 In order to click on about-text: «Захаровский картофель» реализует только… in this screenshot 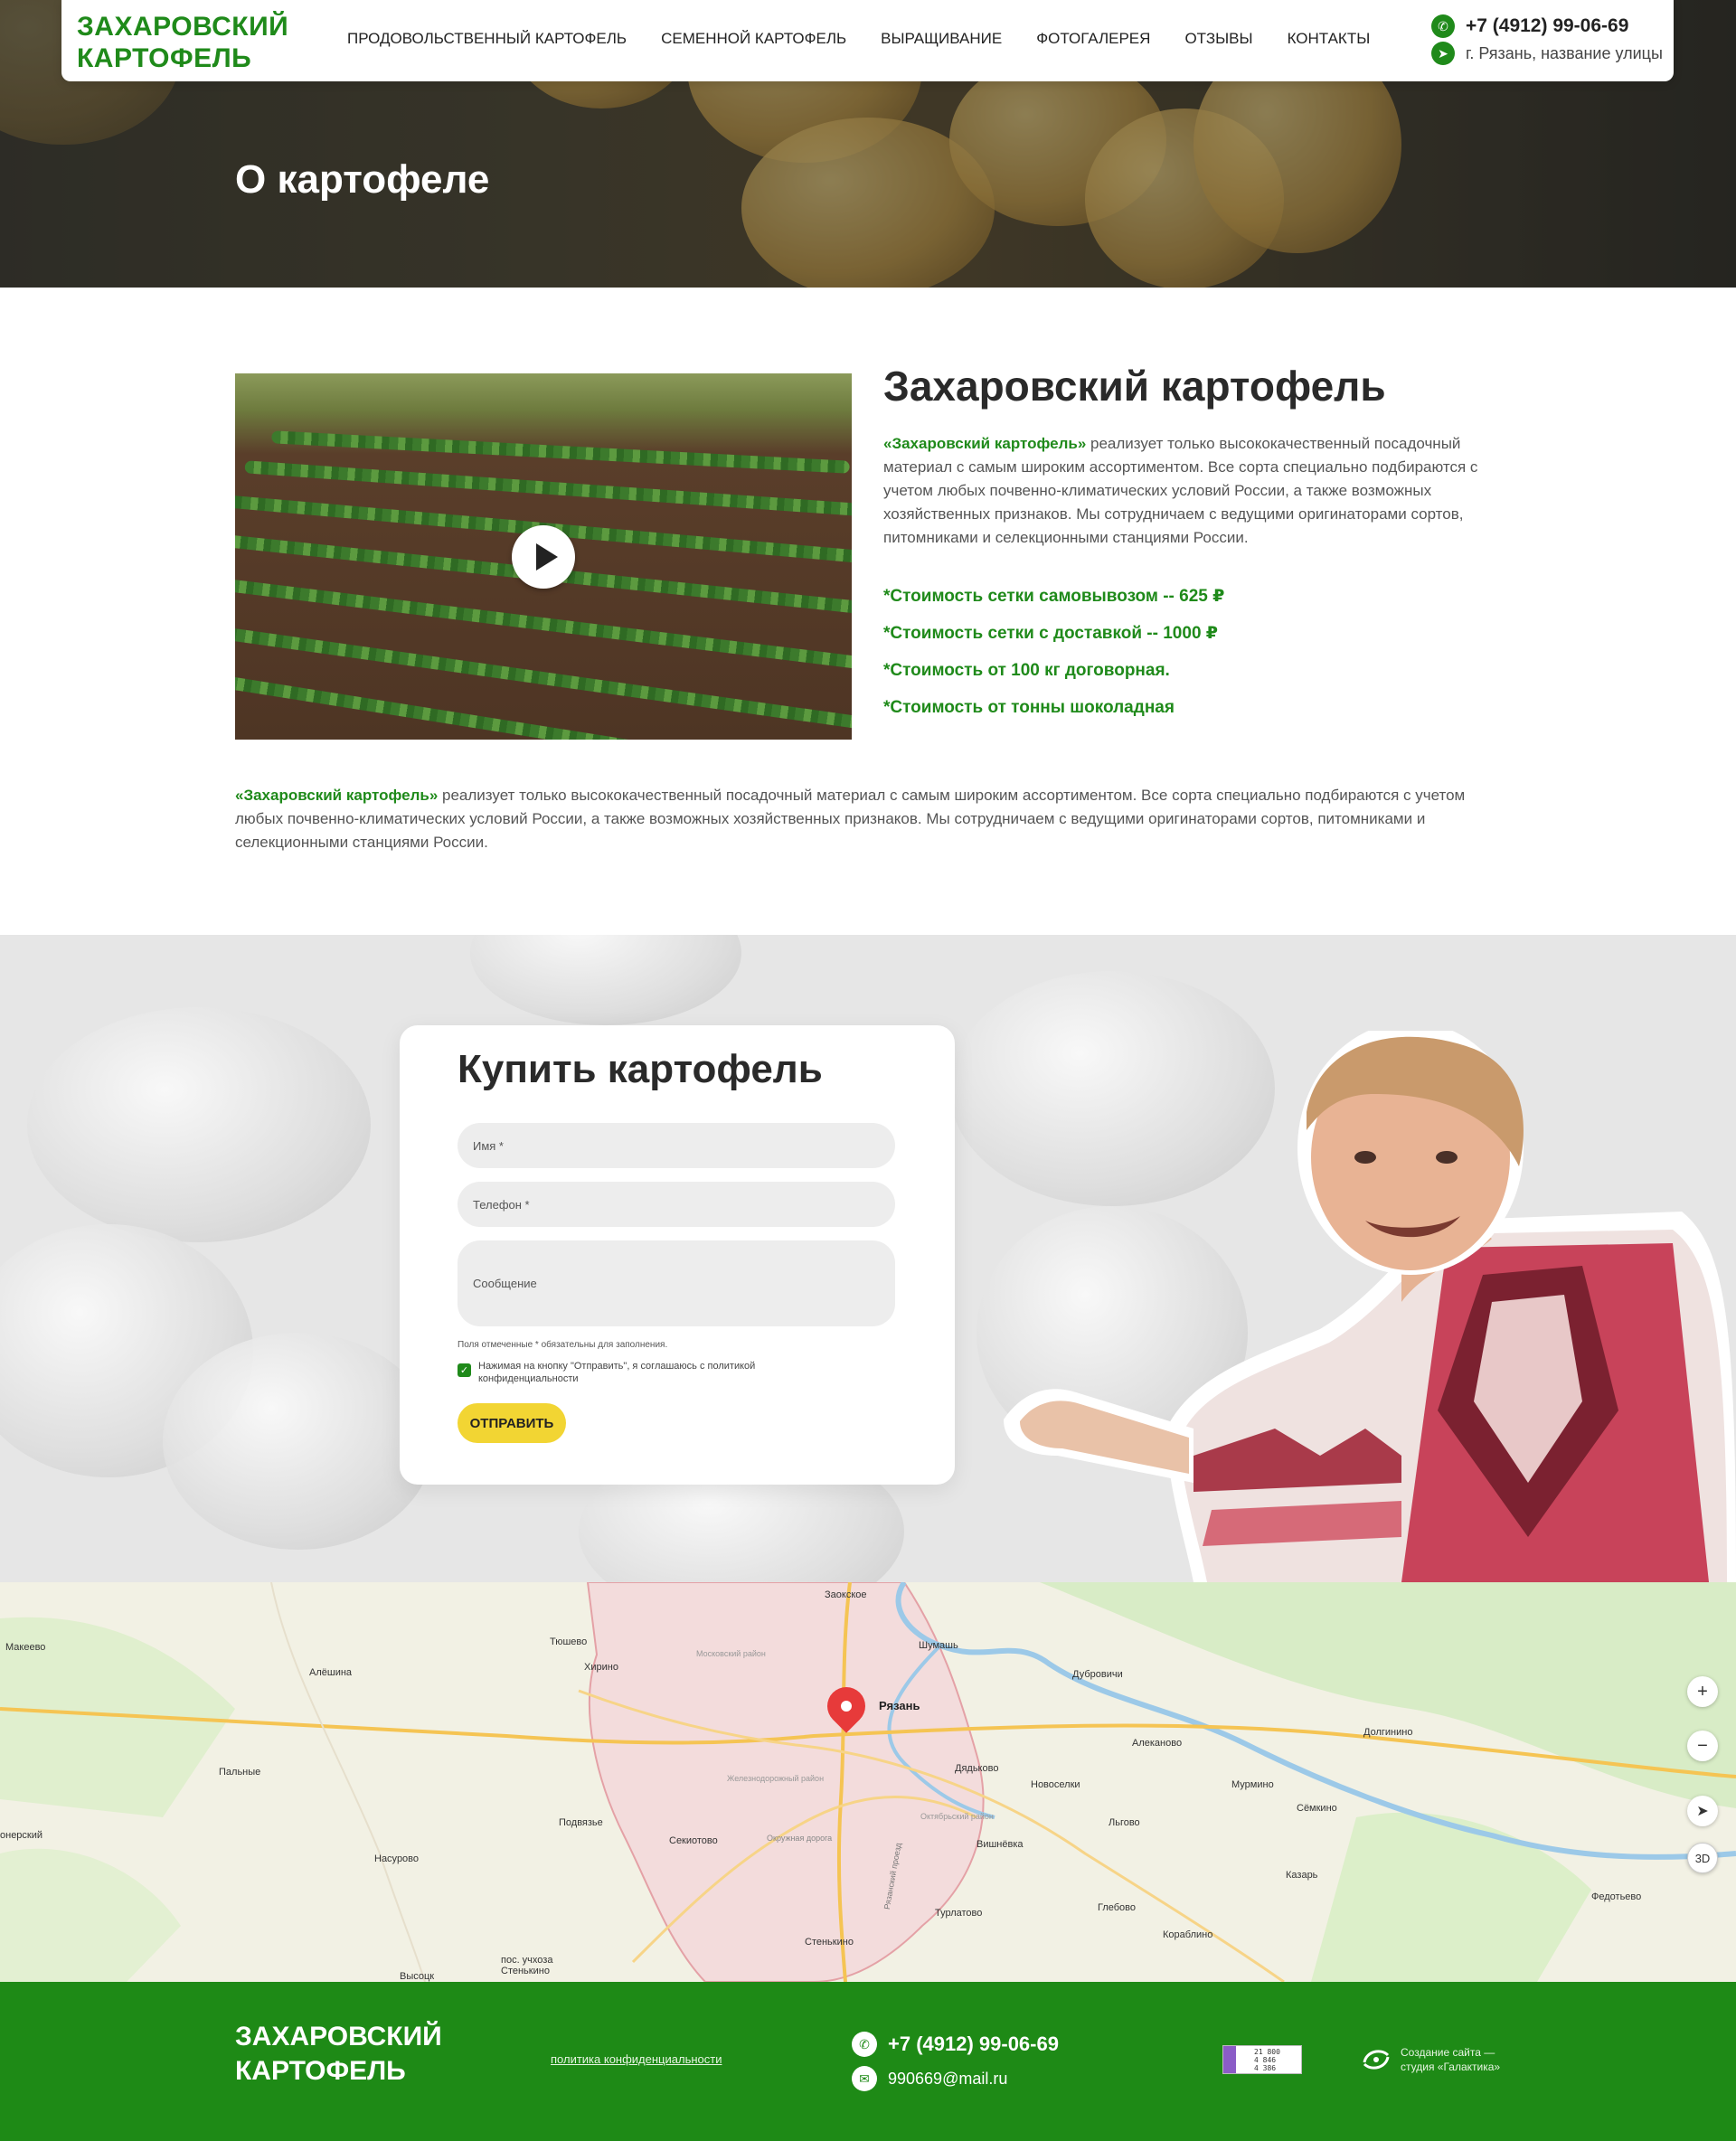, I will do `click(1190, 491)`.